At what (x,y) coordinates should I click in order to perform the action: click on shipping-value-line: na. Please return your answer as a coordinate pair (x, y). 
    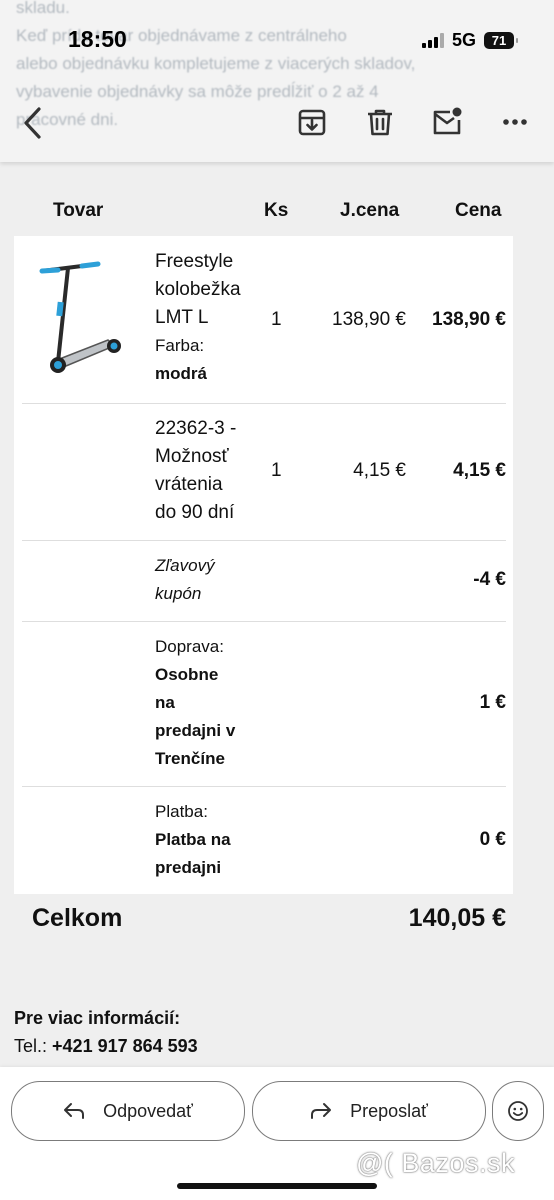
    Looking at the image, I should click on (165, 702).